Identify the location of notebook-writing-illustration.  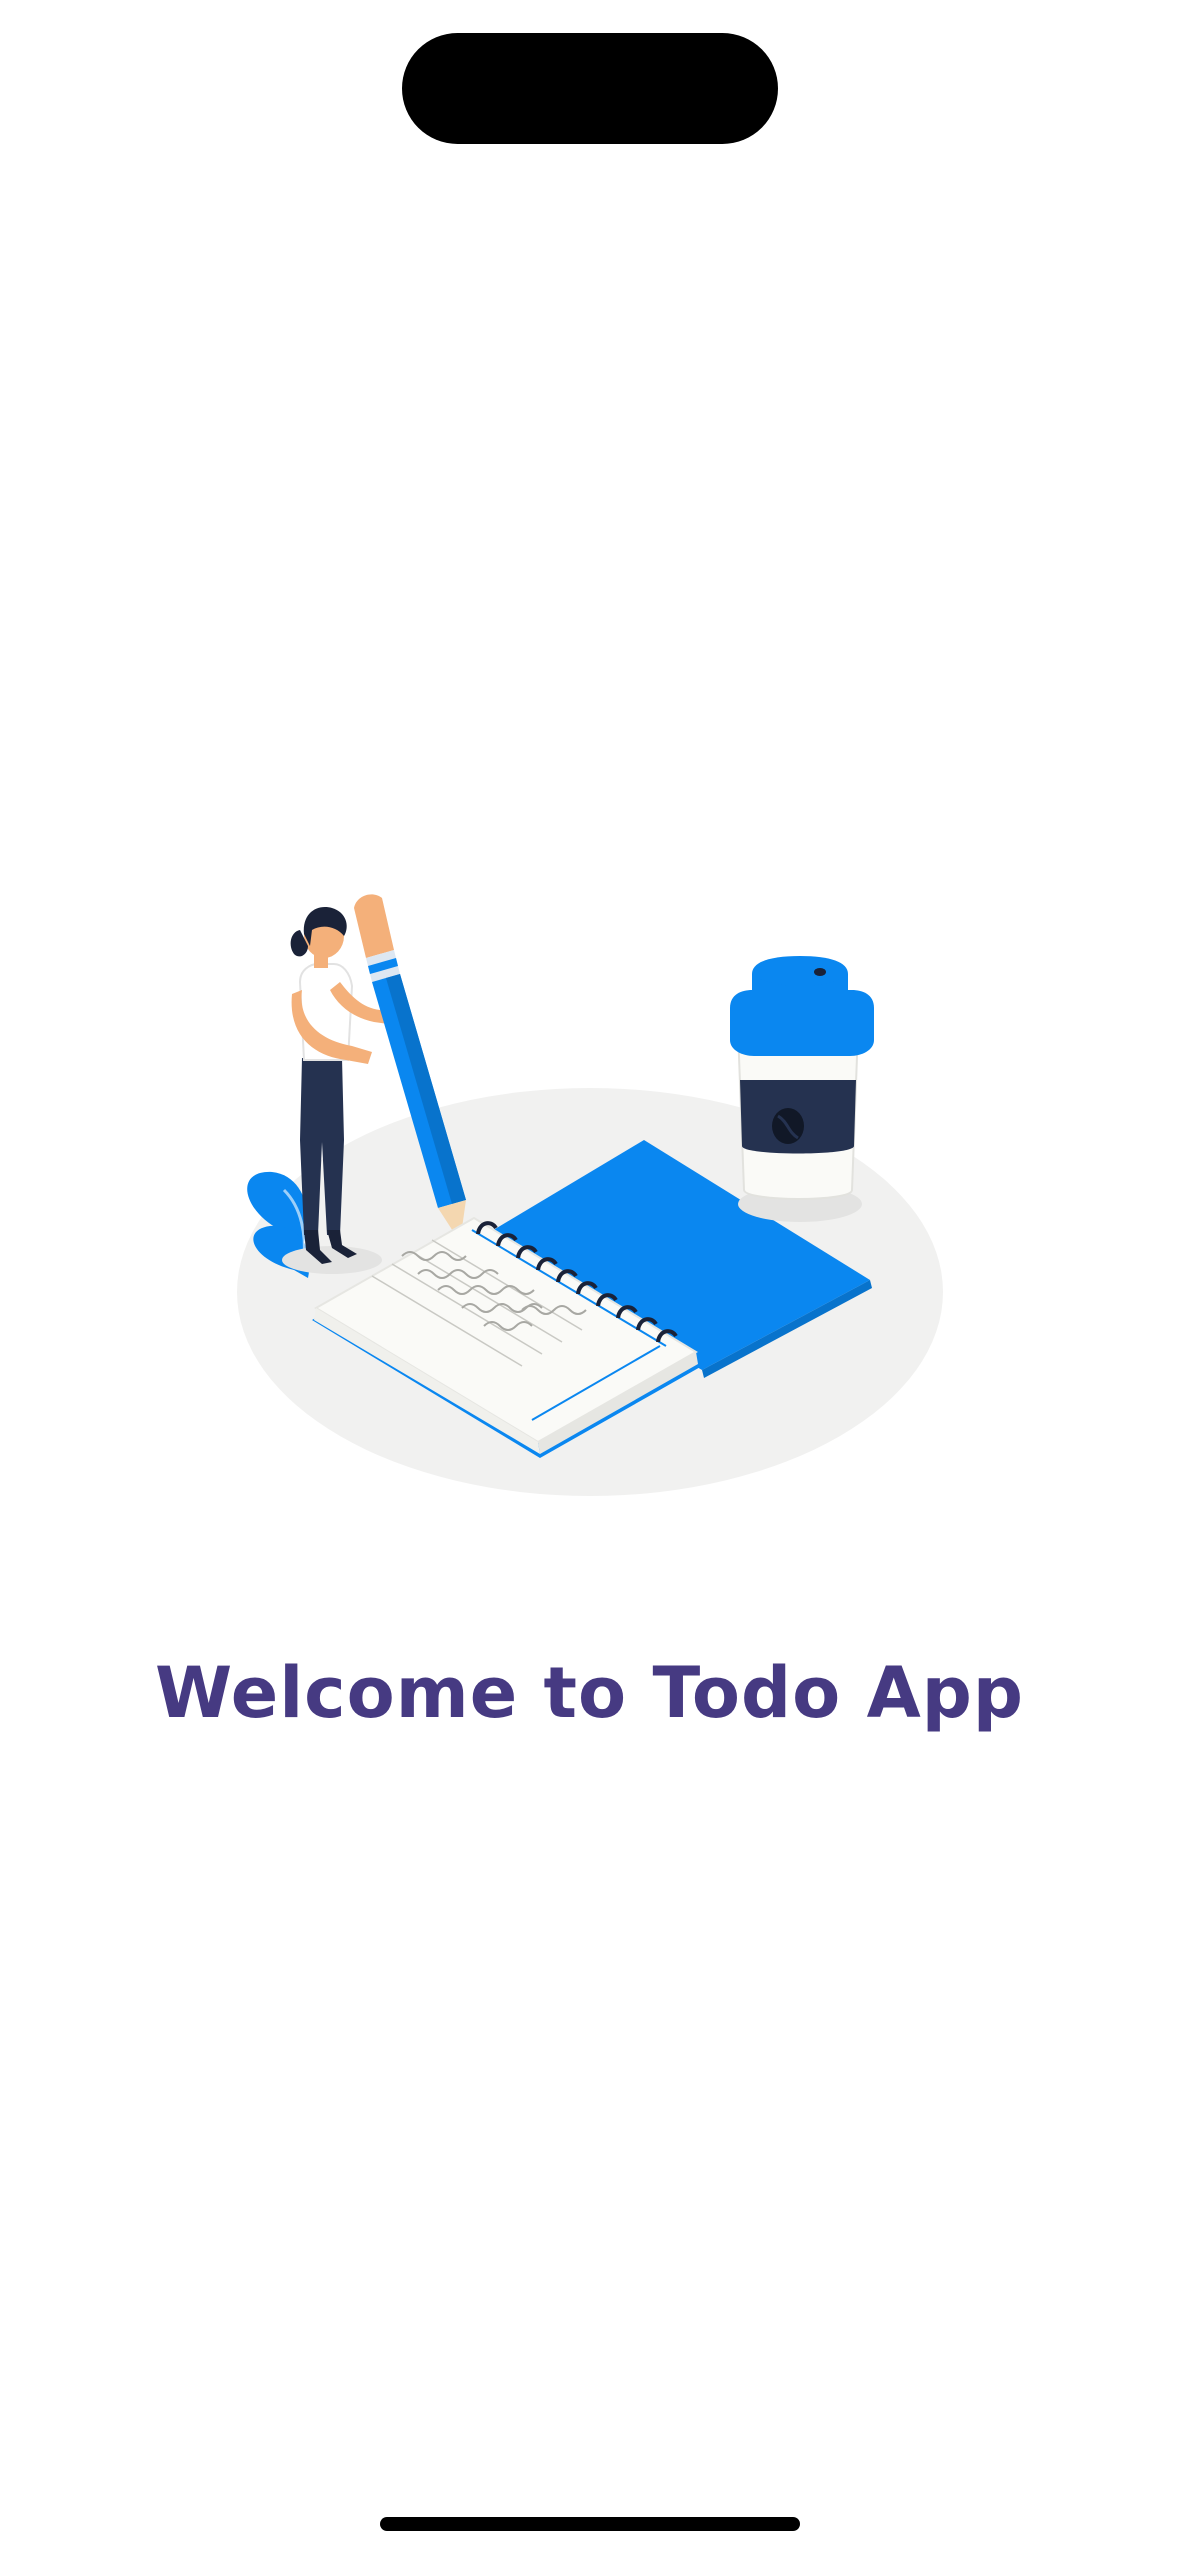
(590, 1195).